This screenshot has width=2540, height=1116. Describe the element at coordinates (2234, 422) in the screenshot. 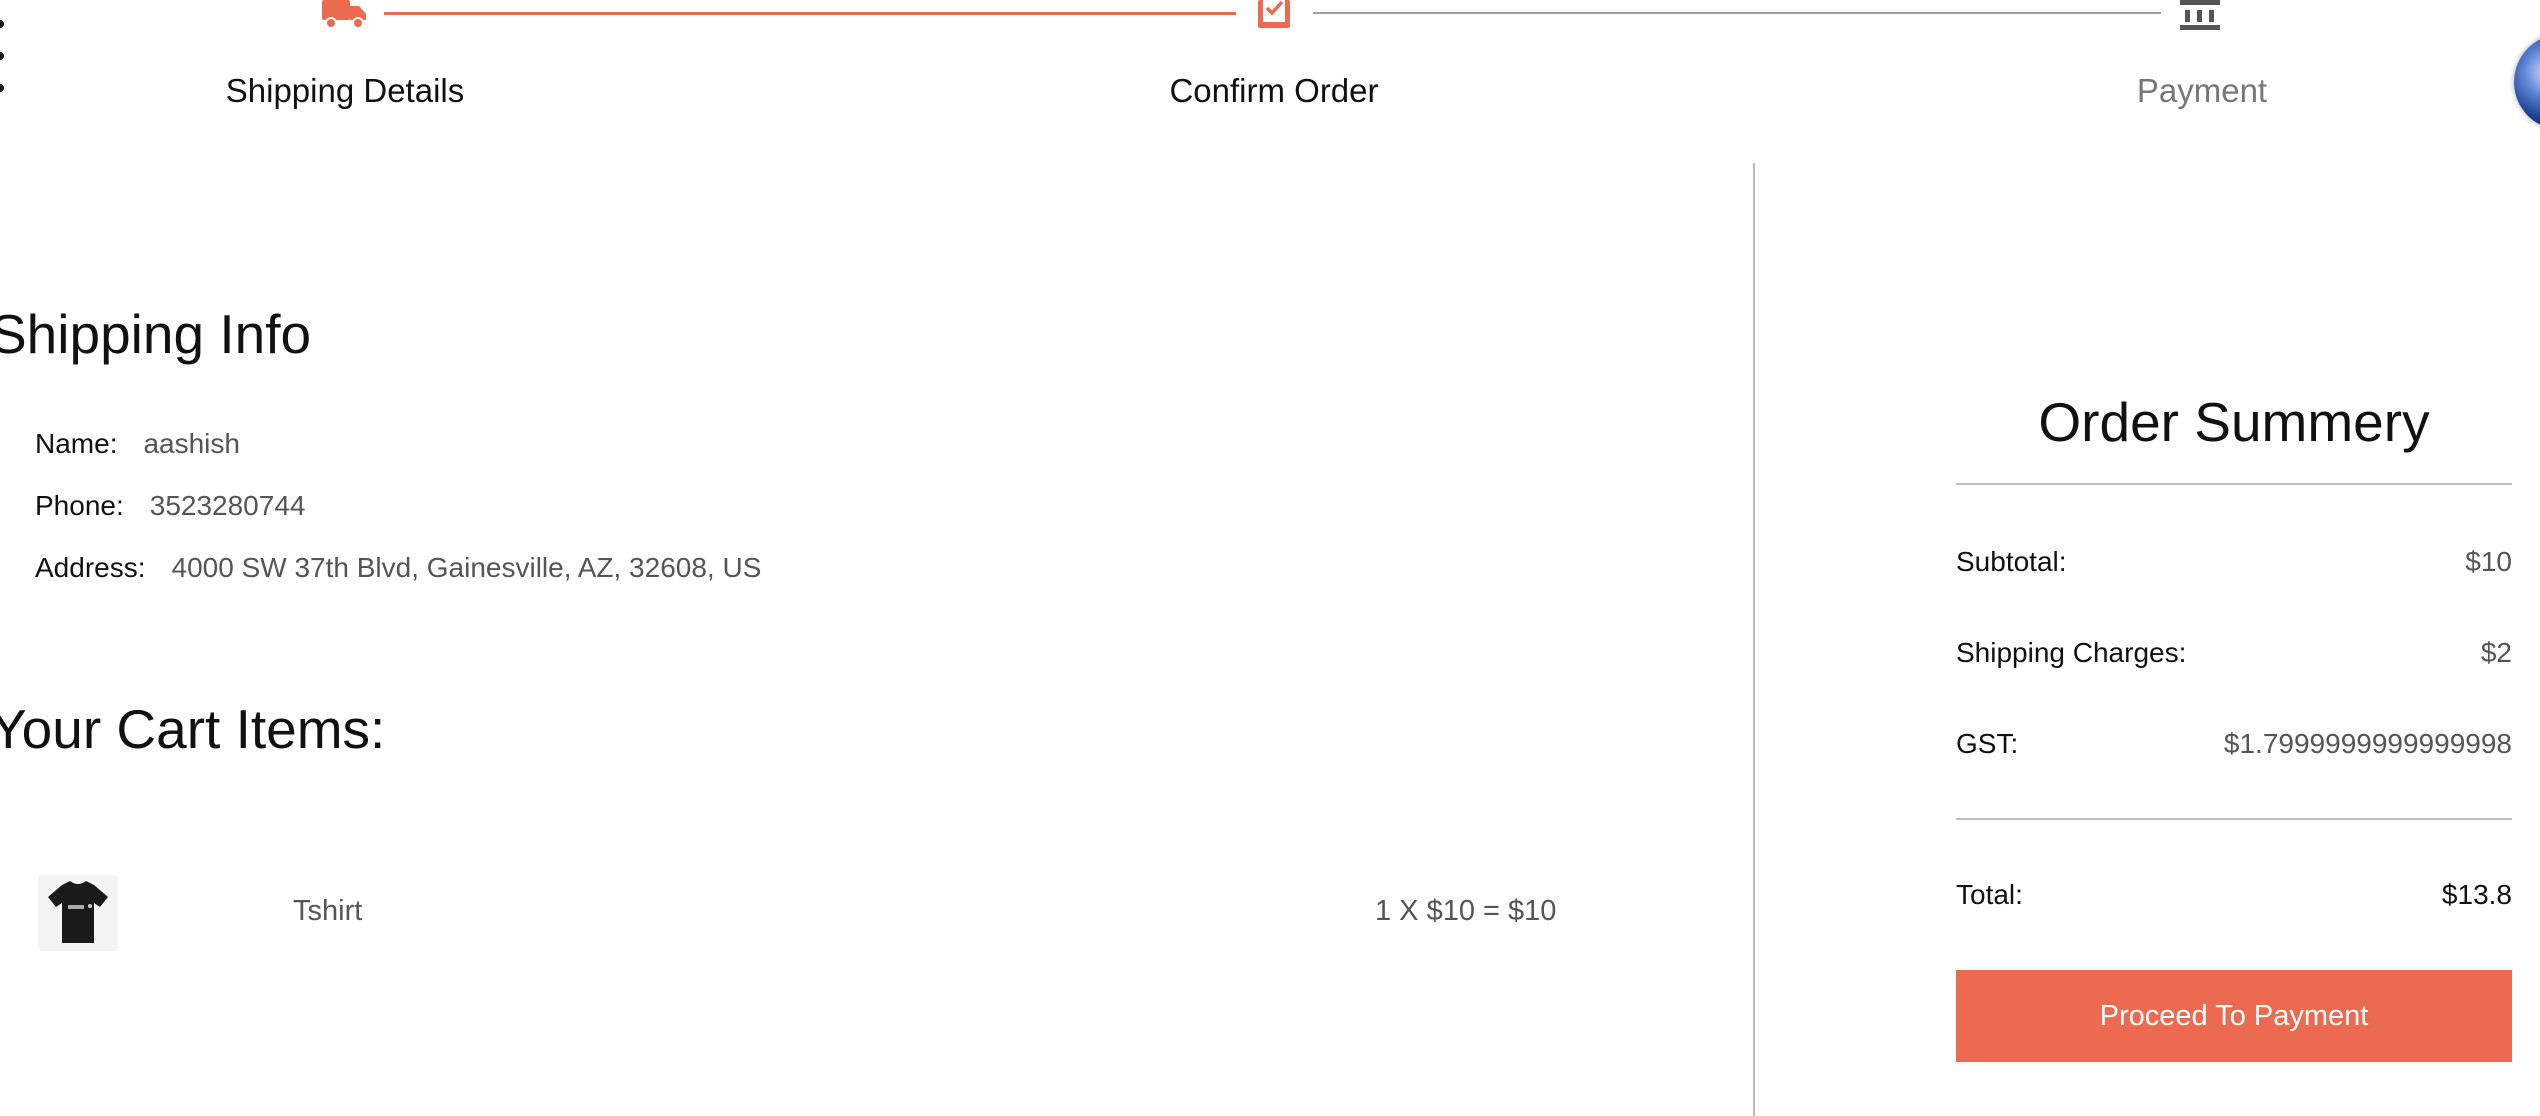

I see `order-summary-heading: Order Summery` at that location.